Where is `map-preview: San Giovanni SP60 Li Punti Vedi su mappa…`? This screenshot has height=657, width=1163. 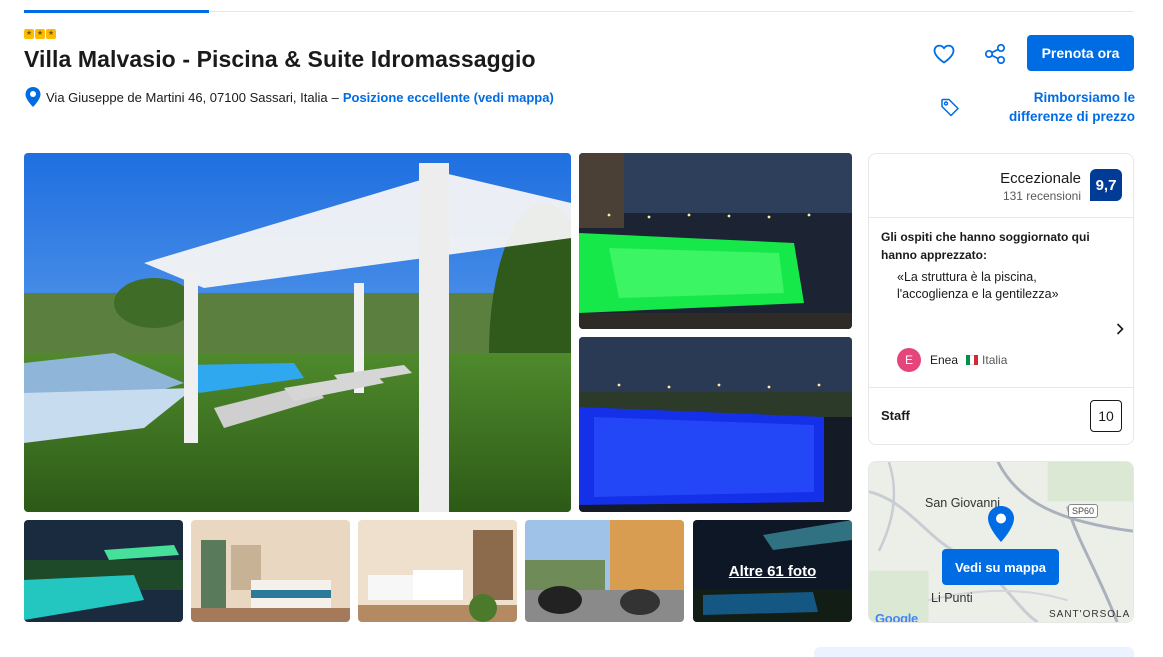
map-preview: San Giovanni SP60 Li Punti Vedi su mappa… is located at coordinates (1001, 542).